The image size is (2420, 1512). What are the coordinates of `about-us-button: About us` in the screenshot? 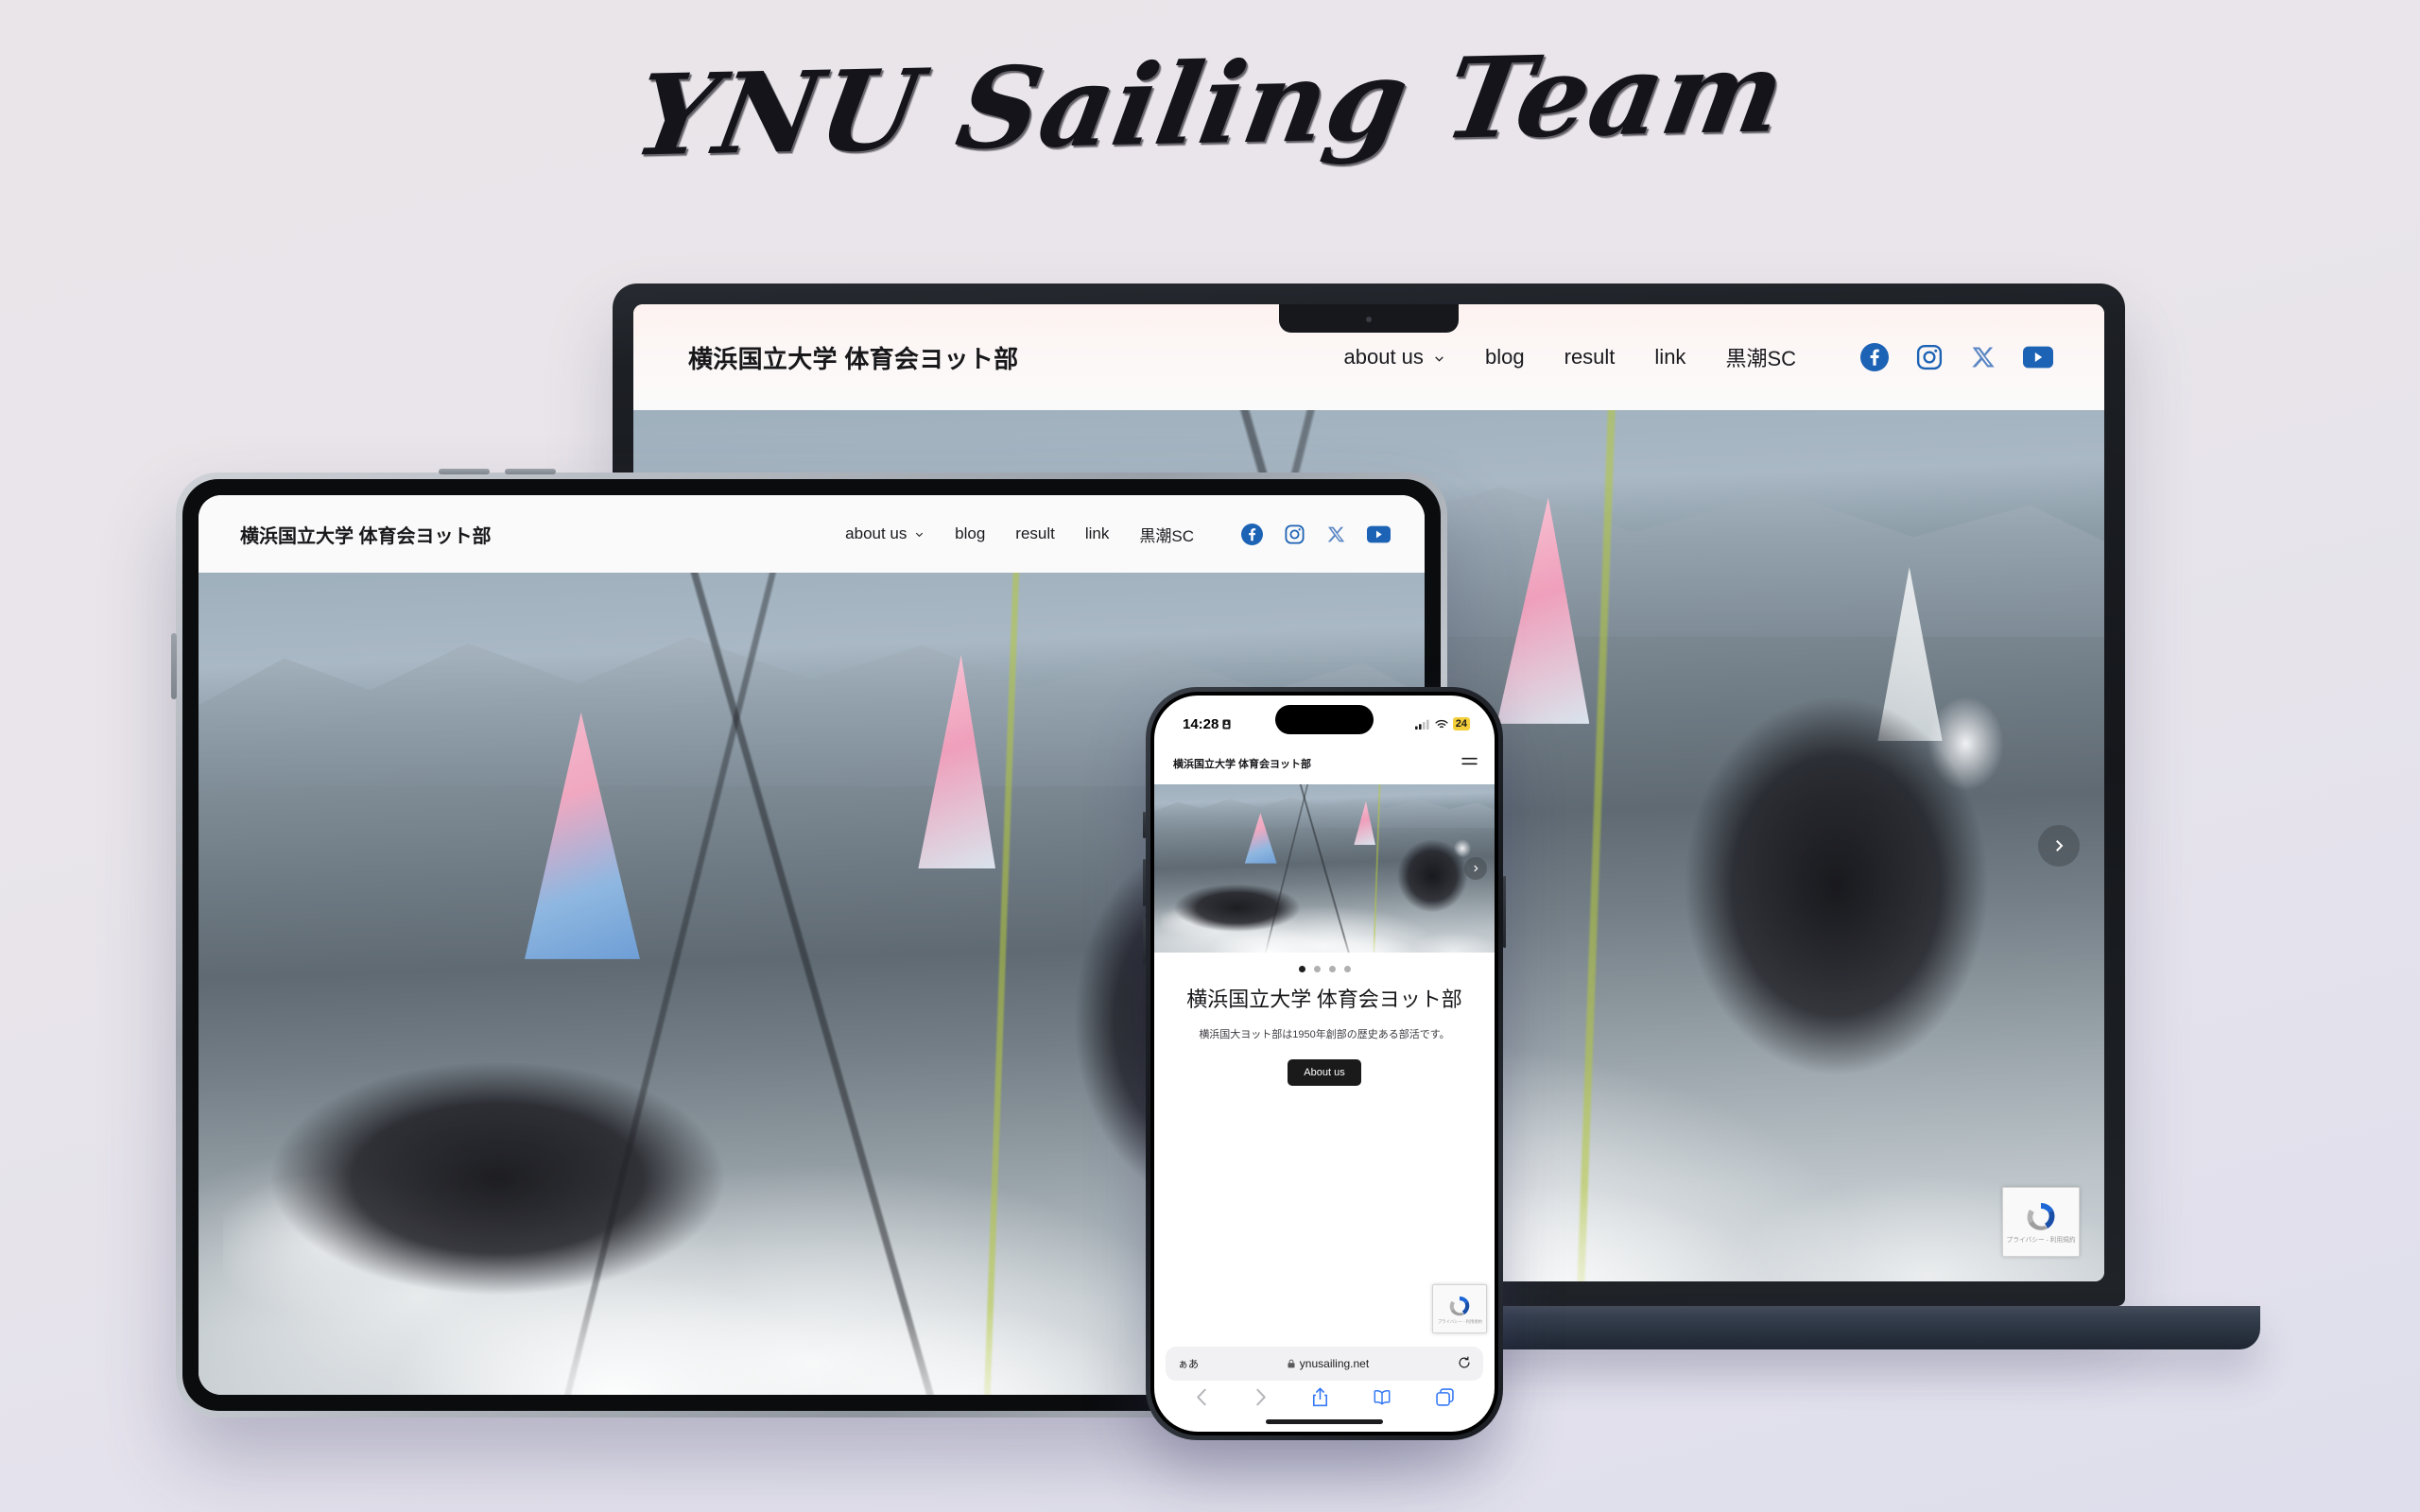 It's located at (1324, 1073).